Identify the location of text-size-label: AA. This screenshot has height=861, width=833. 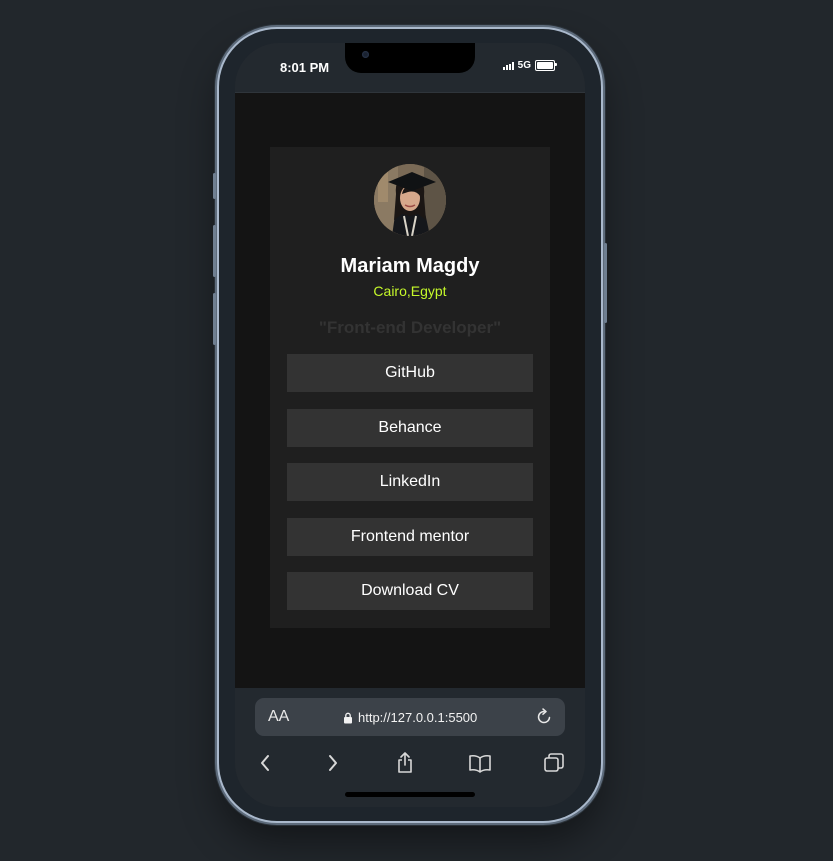
(279, 716).